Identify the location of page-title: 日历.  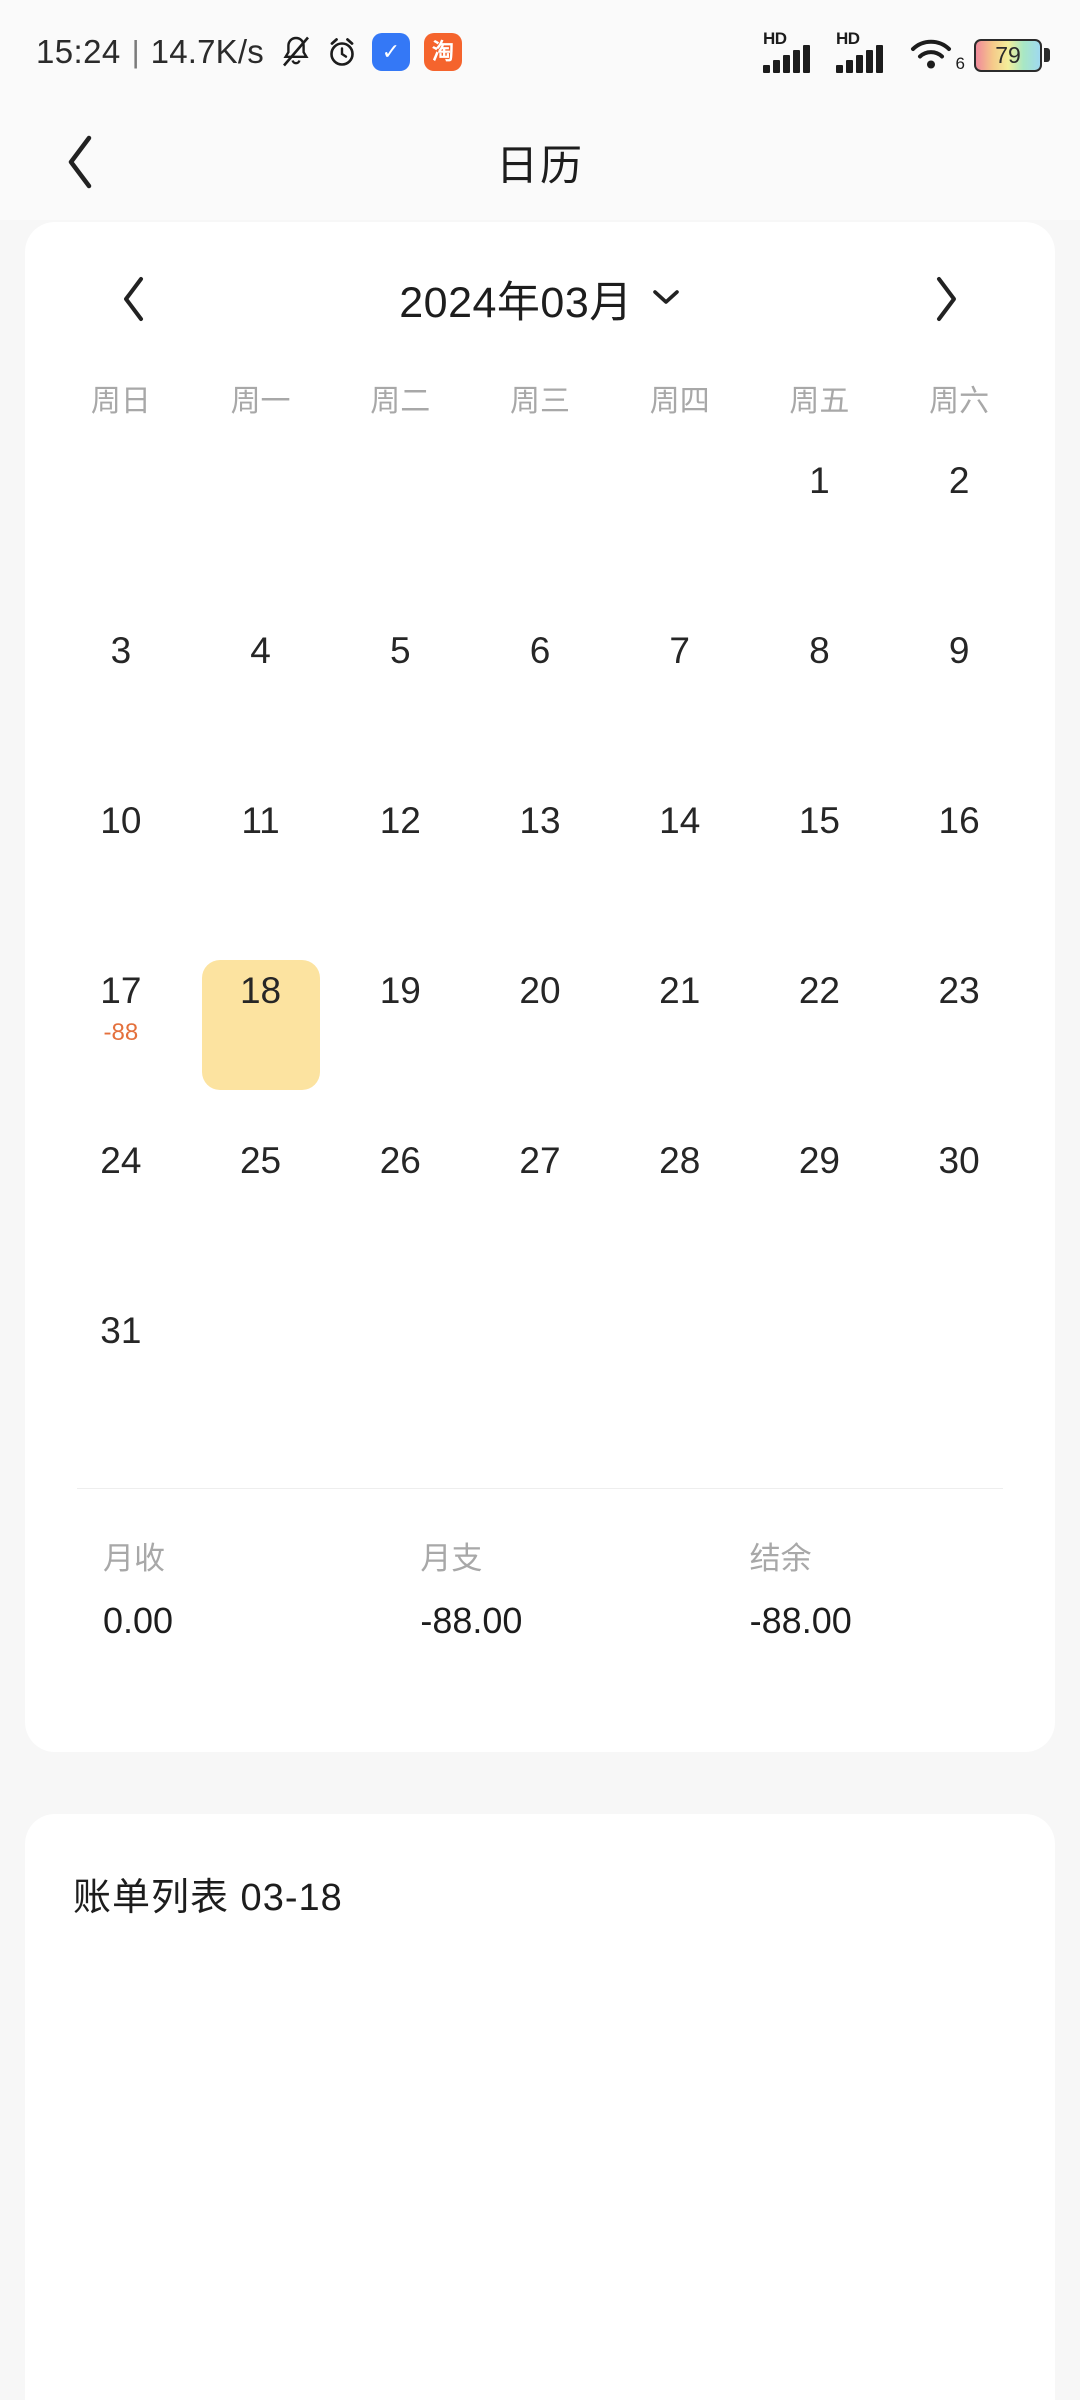
(539, 165).